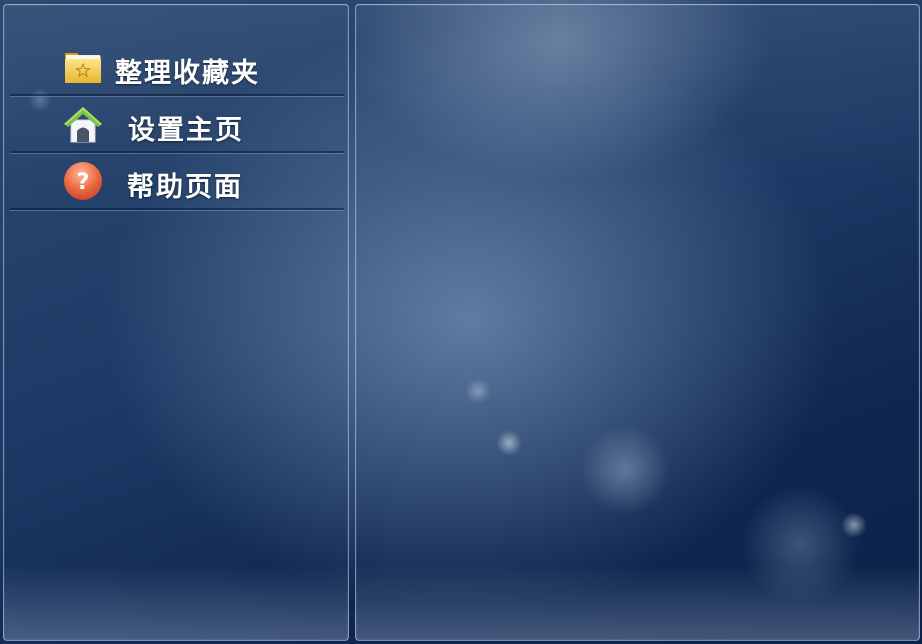  I want to click on menu-item-label: 整理收藏夹, so click(187, 73).